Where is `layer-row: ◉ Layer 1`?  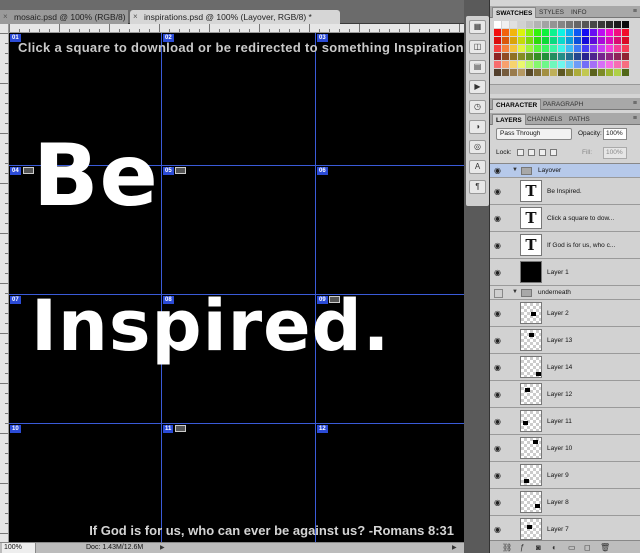 layer-row: ◉ Layer 1 is located at coordinates (565, 272).